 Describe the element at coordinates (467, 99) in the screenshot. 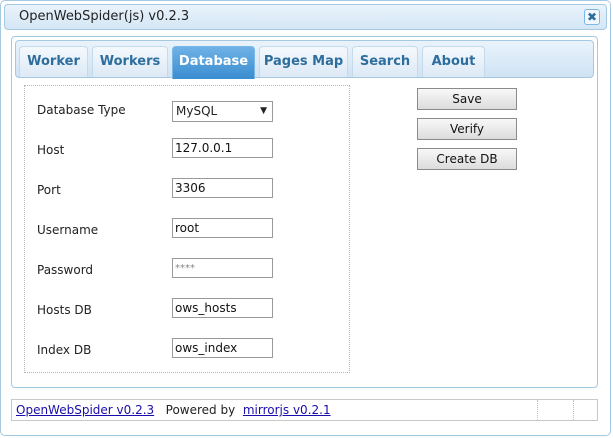

I see `save-button: Save` at that location.